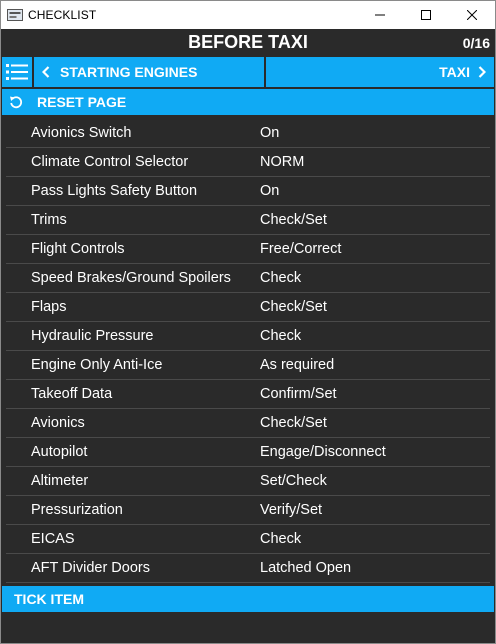 The height and width of the screenshot is (644, 496). What do you see at coordinates (291, 510) in the screenshot?
I see `item-value: Verify/Set` at bounding box center [291, 510].